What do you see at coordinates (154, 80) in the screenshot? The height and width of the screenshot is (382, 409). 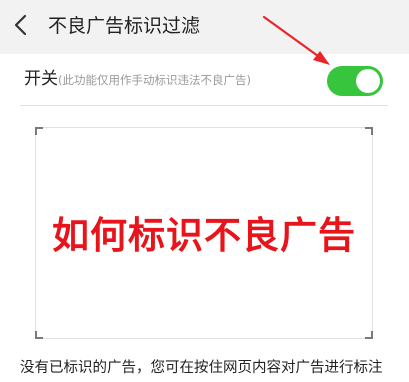 I see `switch-label-note: (此功能仅用作手动标识违法不良广告)` at bounding box center [154, 80].